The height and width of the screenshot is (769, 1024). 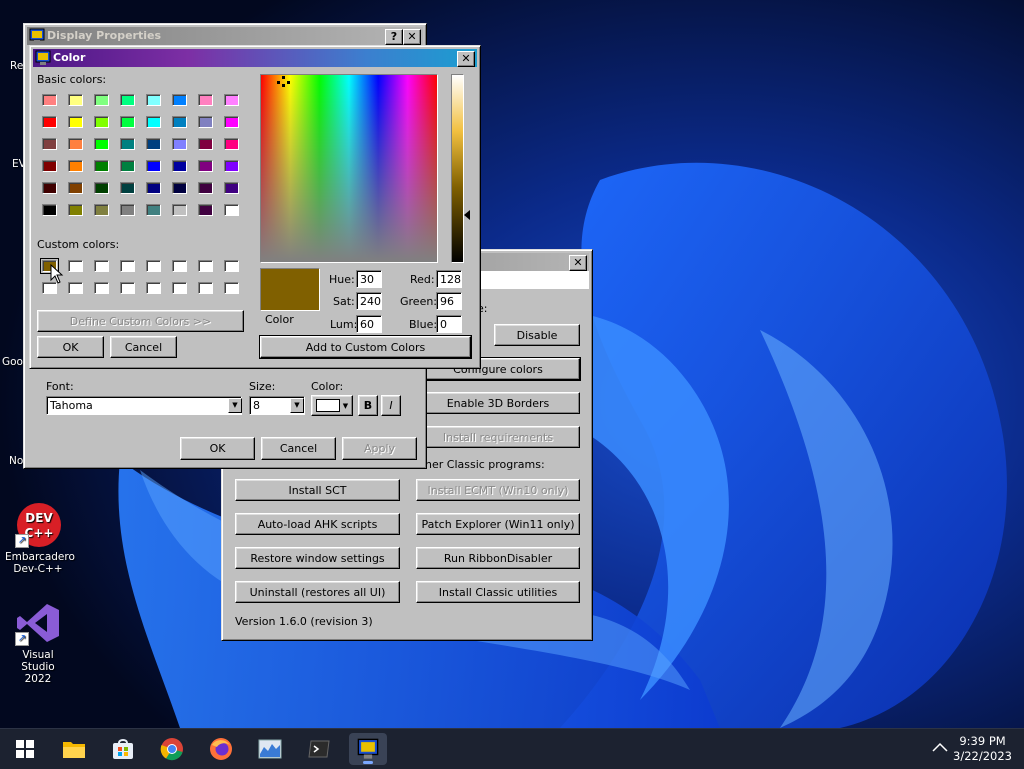 What do you see at coordinates (449, 301) in the screenshot?
I see `green-input: 96` at bounding box center [449, 301].